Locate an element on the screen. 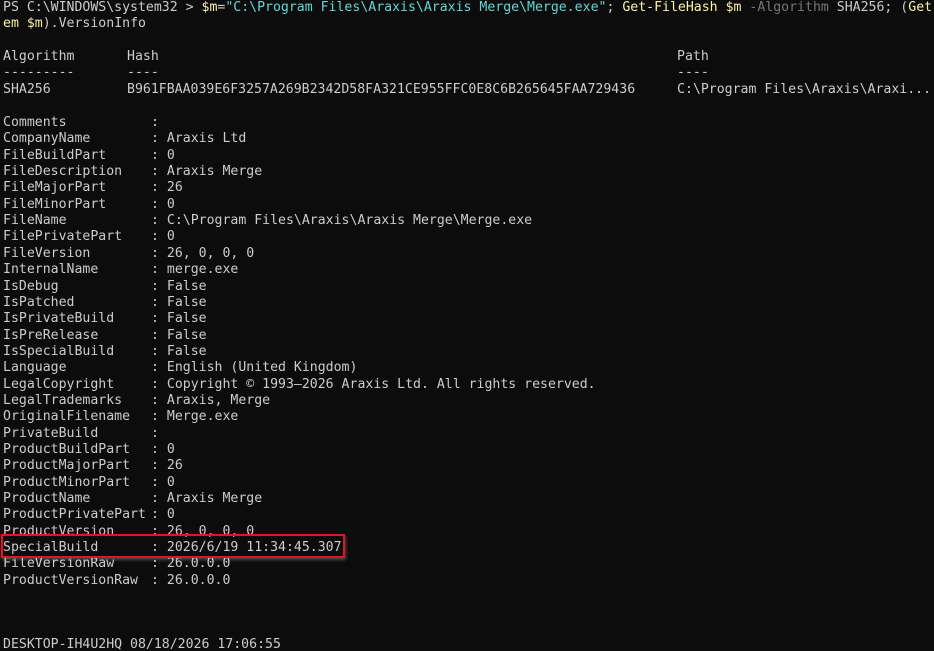 The height and width of the screenshot is (651, 934). version-info-row: PrivateBuild: is located at coordinates (85, 434).